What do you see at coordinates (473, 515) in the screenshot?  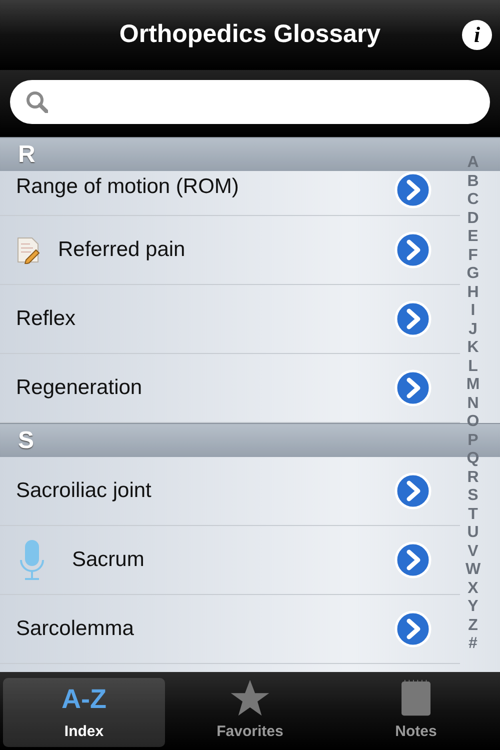 I see `index-letter: T` at bounding box center [473, 515].